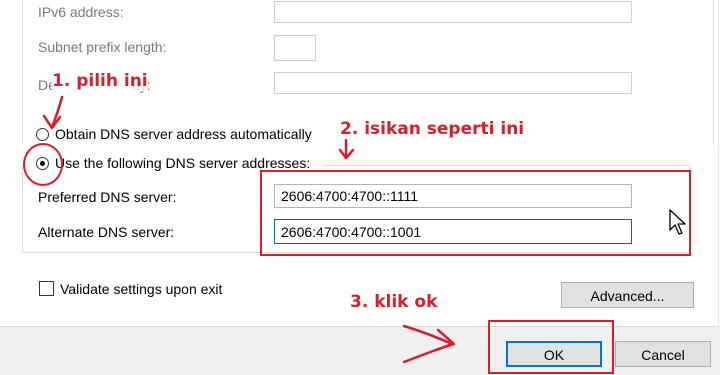 This screenshot has width=720, height=375. Describe the element at coordinates (663, 354) in the screenshot. I see `cancel-button: Cancel` at that location.